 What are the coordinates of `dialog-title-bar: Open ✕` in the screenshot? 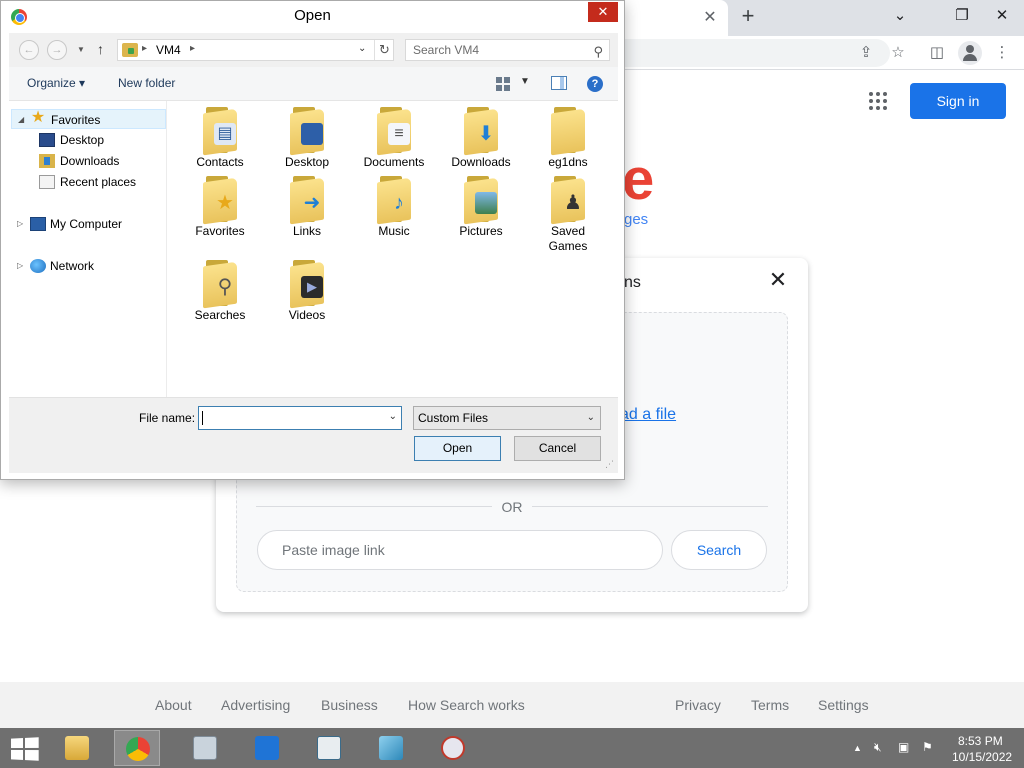 It's located at (312, 16).